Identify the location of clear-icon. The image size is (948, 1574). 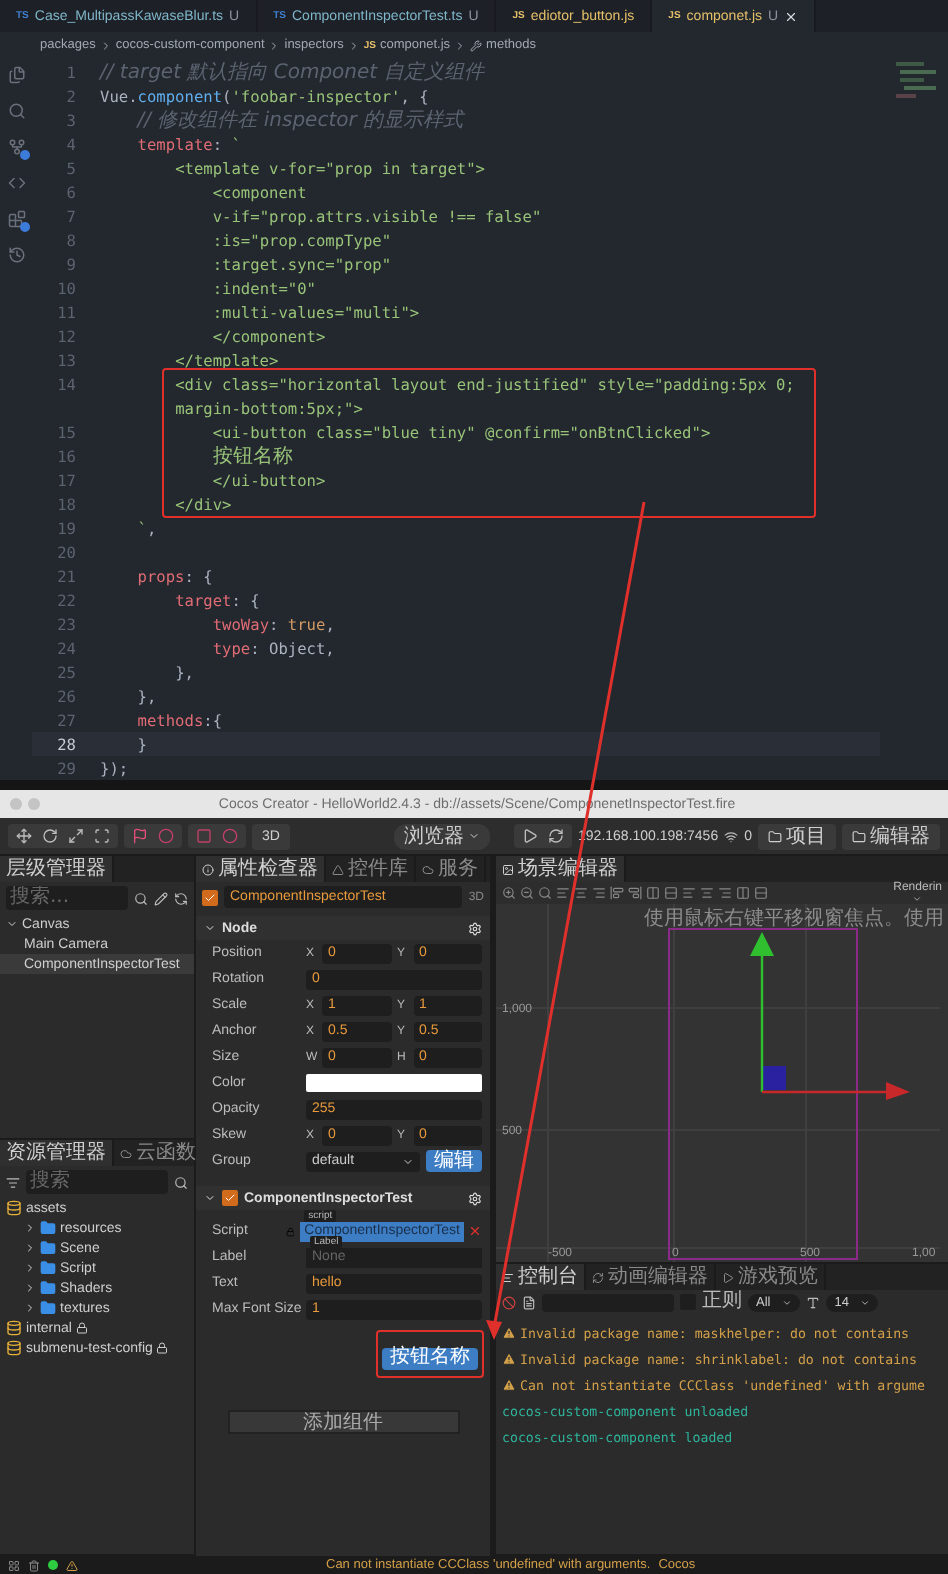
(509, 1302).